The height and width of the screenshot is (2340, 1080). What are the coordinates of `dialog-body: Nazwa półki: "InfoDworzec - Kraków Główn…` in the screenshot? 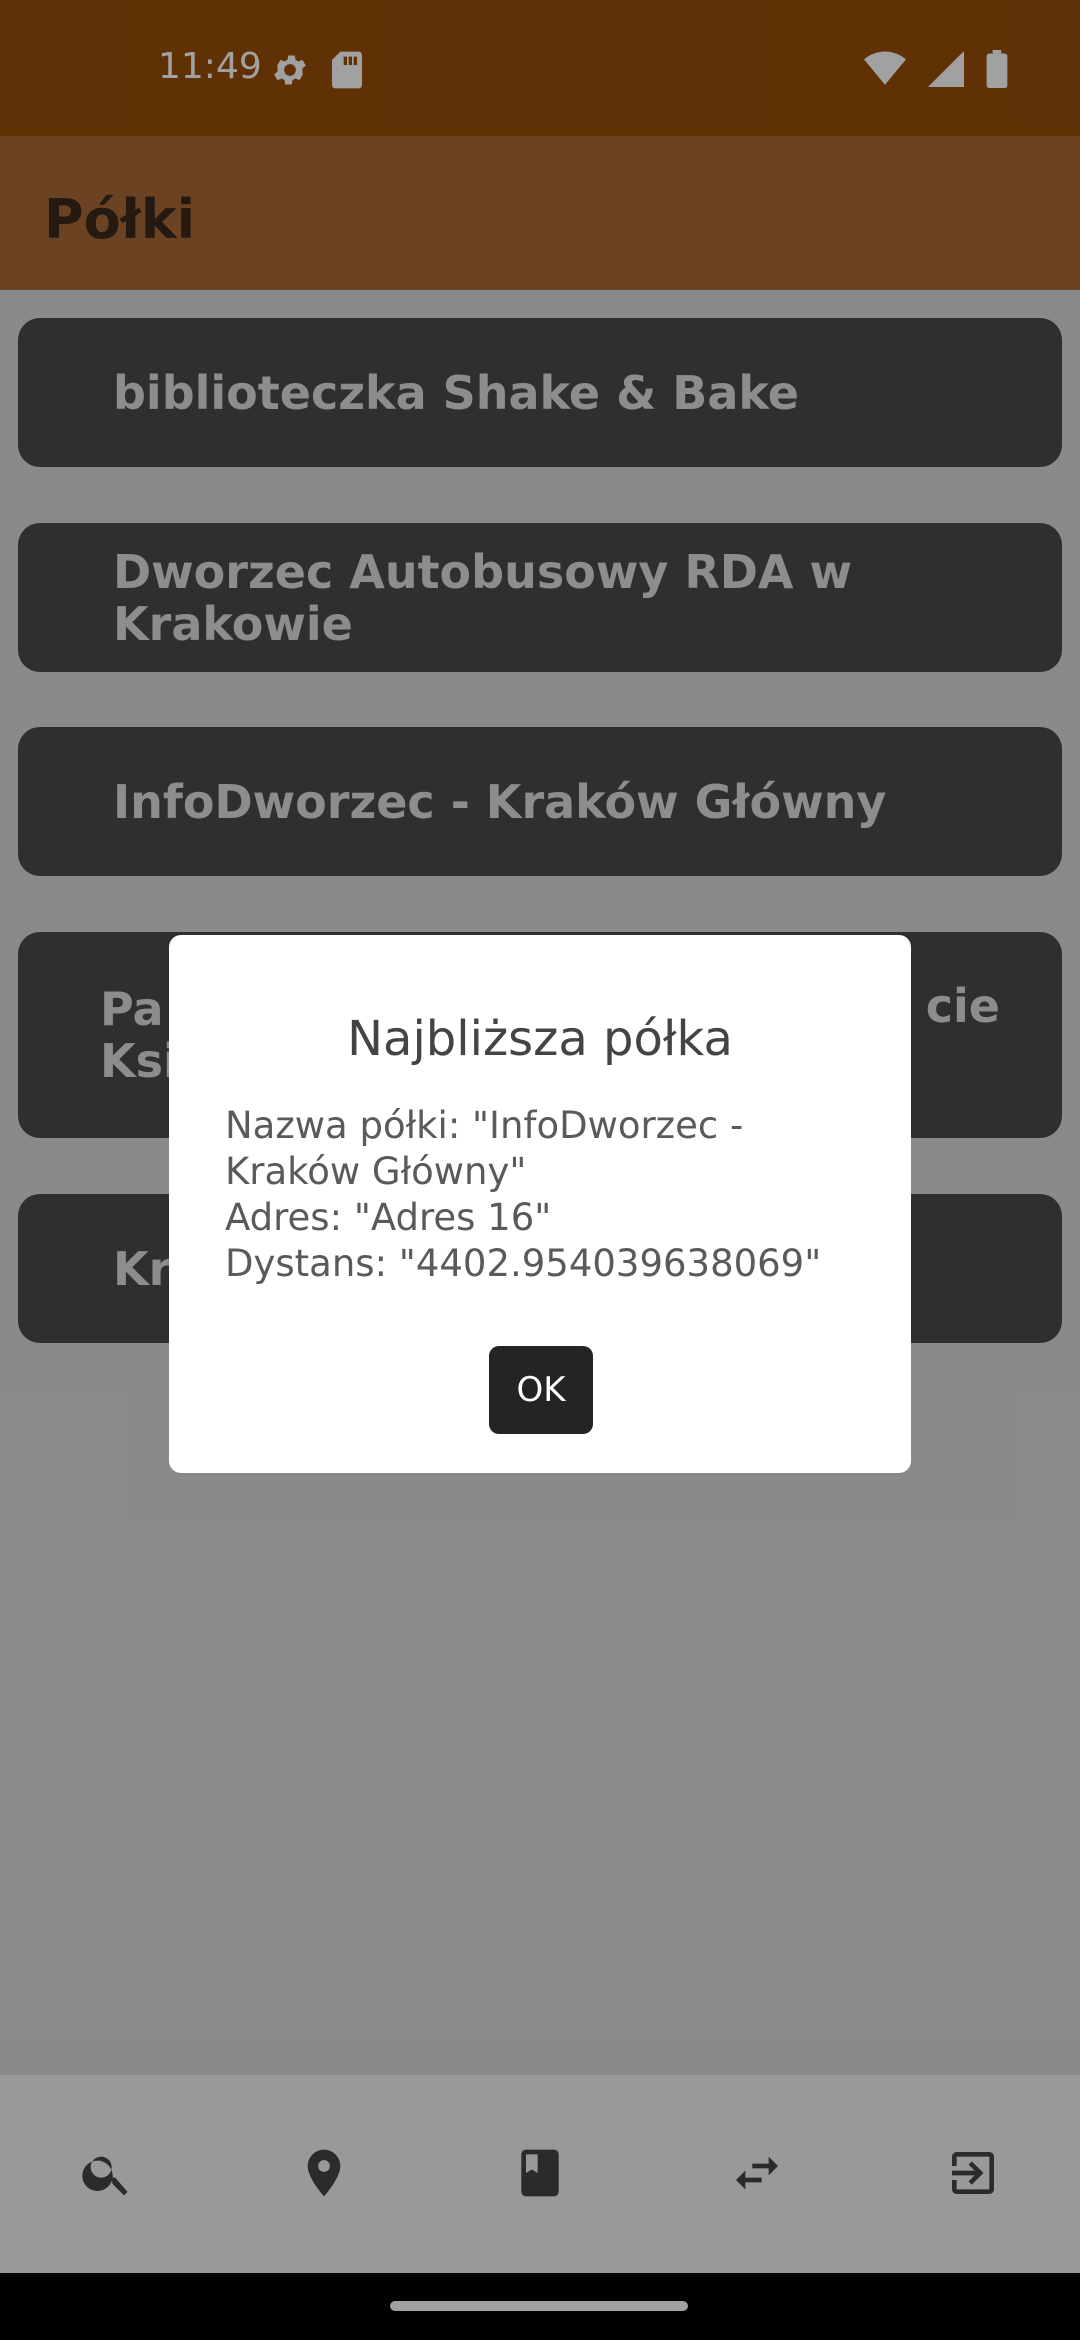 It's located at (545, 1195).